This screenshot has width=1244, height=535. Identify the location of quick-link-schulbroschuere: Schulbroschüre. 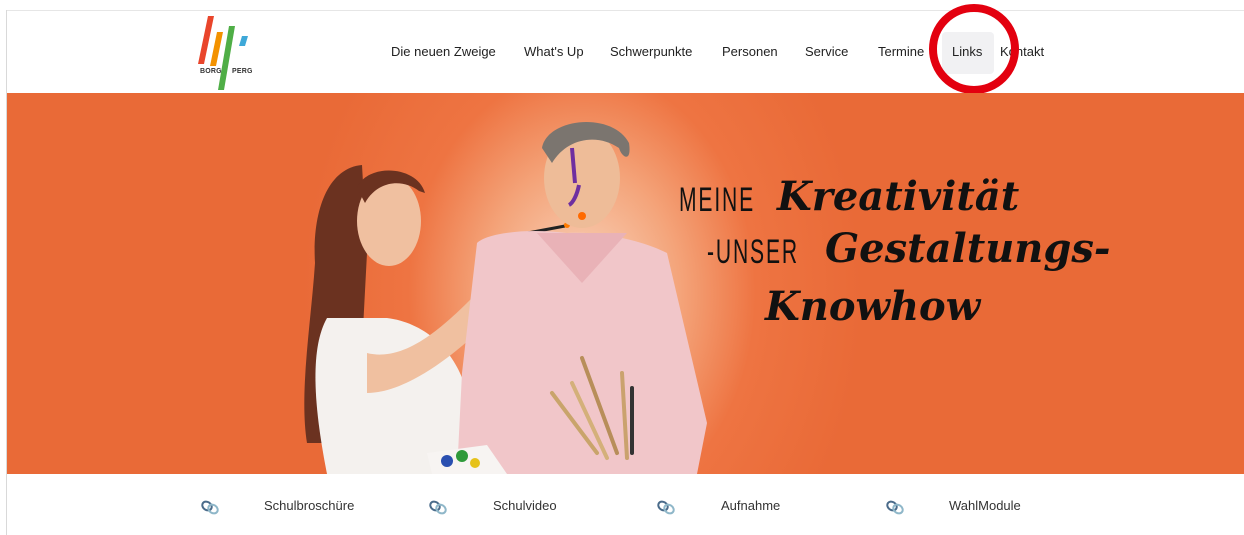
(309, 508).